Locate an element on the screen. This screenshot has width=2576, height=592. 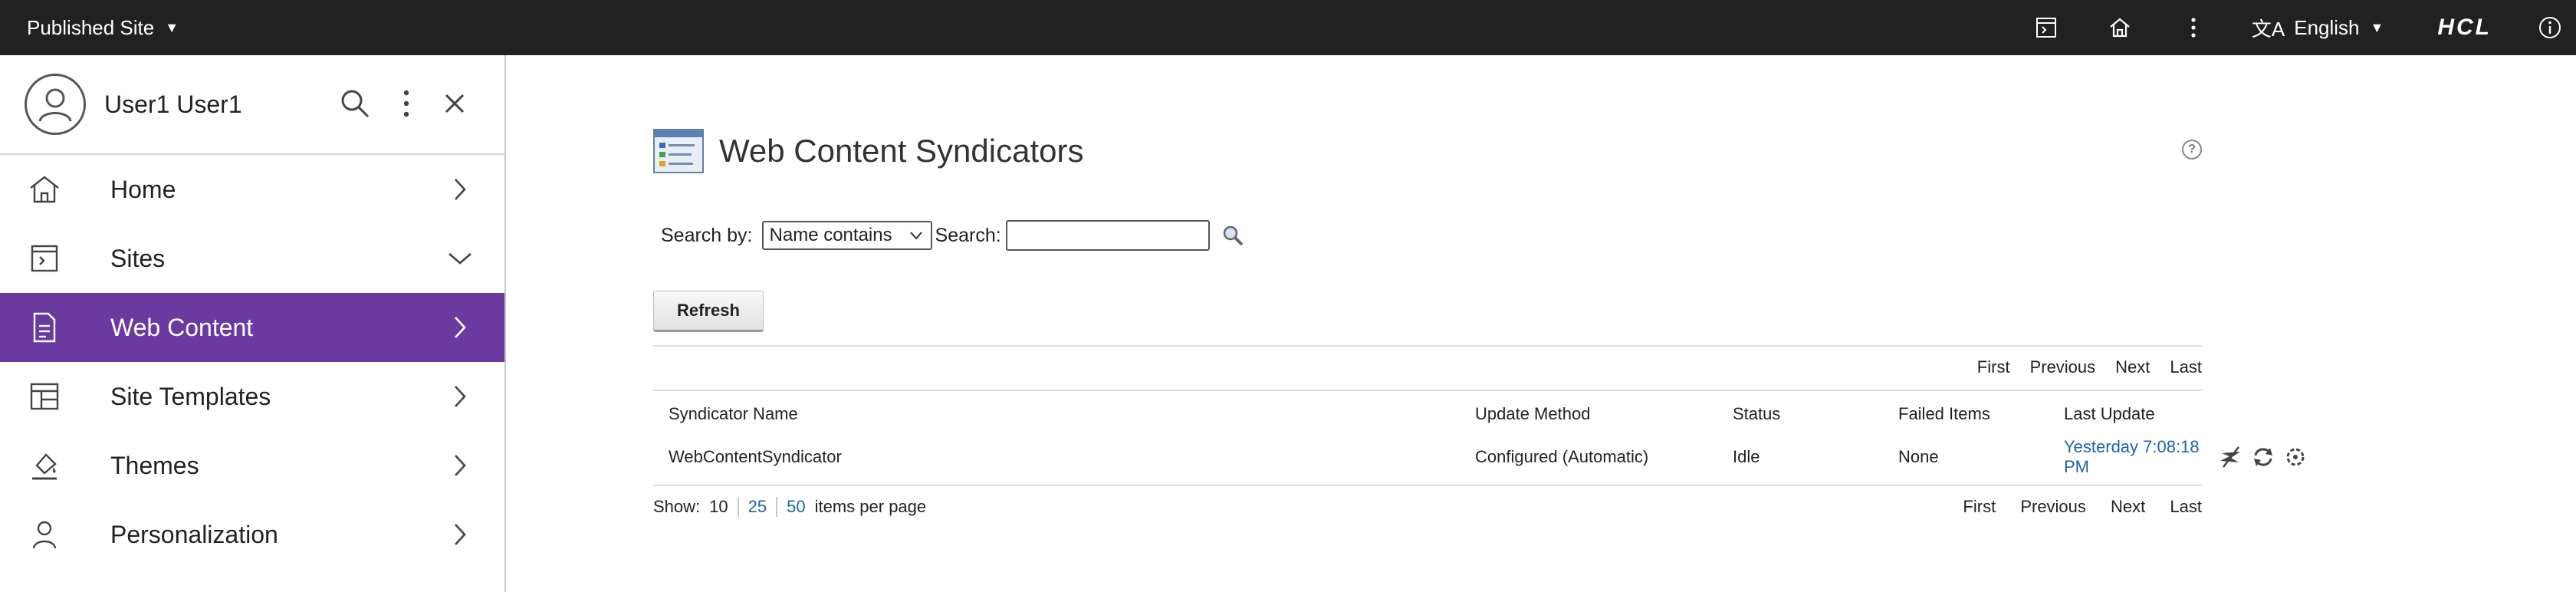
site-selector-label: Published Site is located at coordinates (91, 27).